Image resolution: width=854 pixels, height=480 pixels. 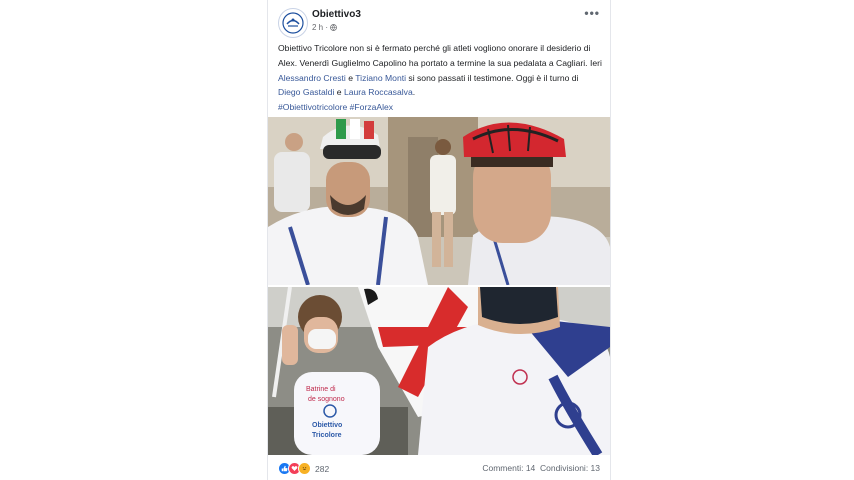 What do you see at coordinates (327, 425) in the screenshot?
I see `shirt-text-line3: Obiettivo` at bounding box center [327, 425].